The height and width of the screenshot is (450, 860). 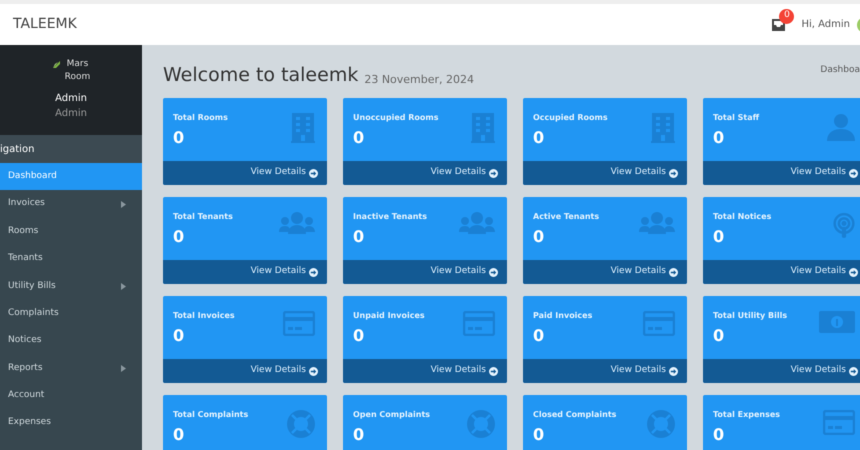 I want to click on notification-badge: 0, so click(x=786, y=16).